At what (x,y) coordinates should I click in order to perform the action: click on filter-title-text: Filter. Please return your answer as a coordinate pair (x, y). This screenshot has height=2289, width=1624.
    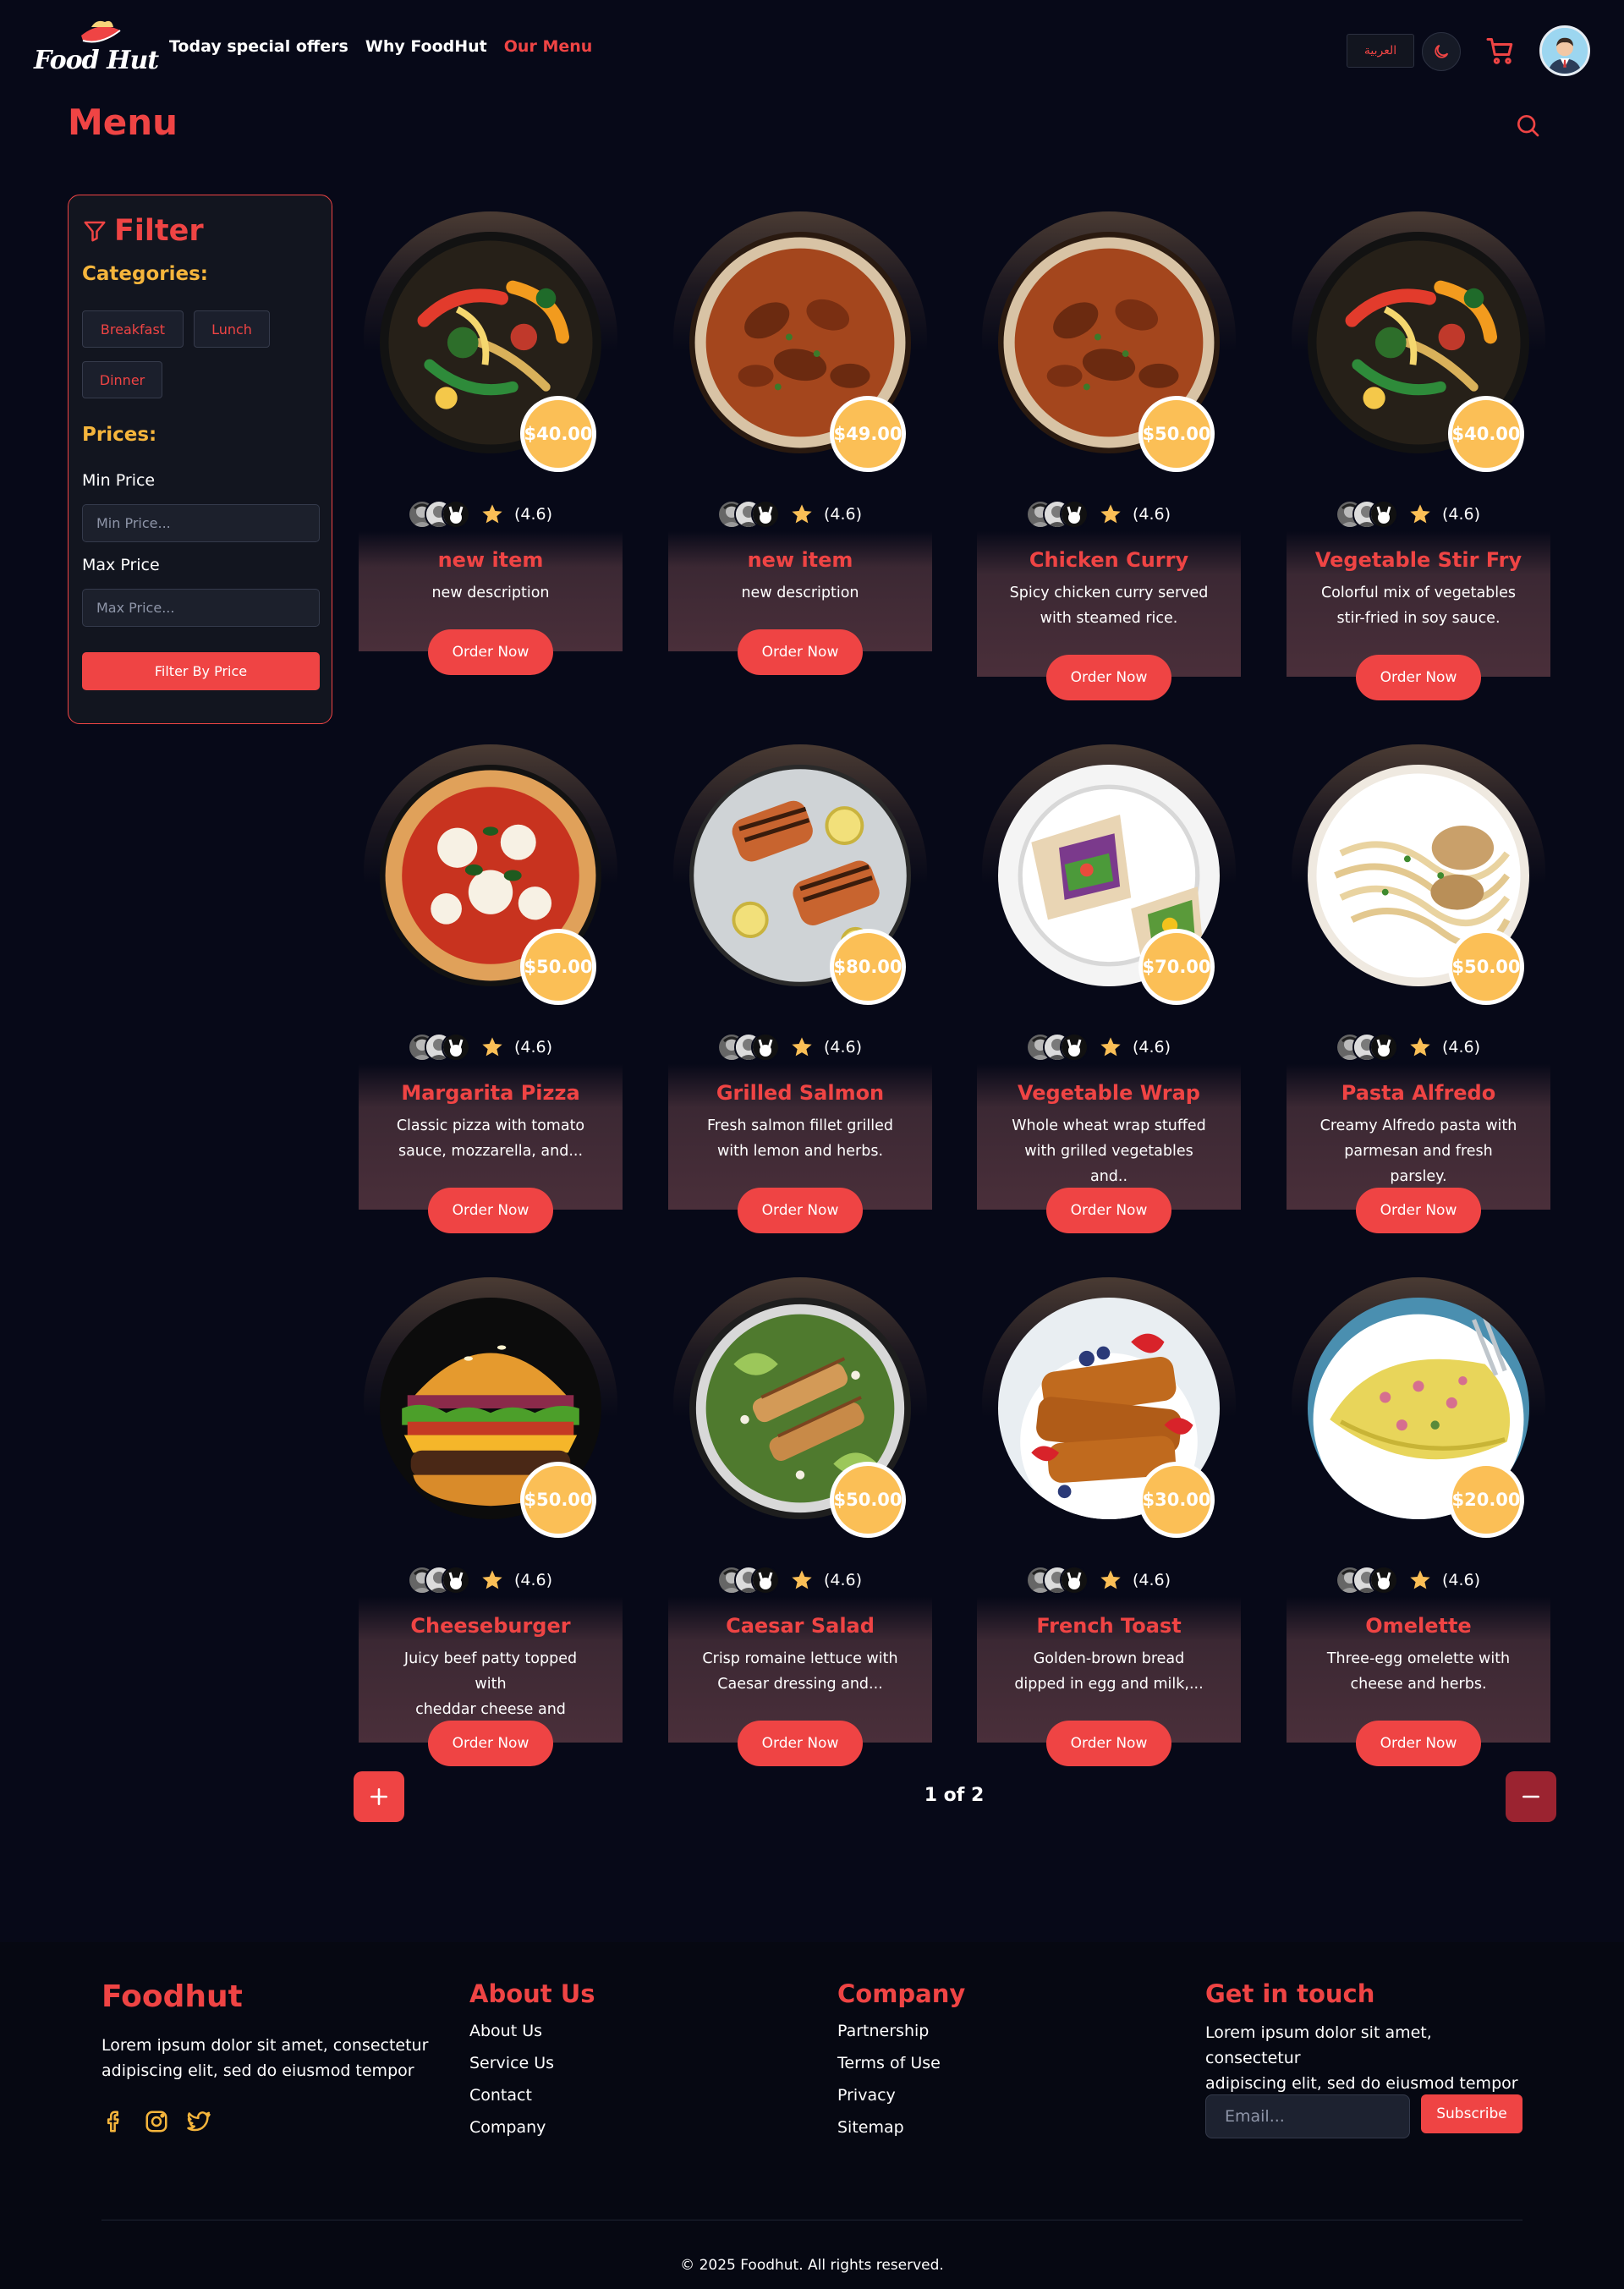
    Looking at the image, I should click on (159, 231).